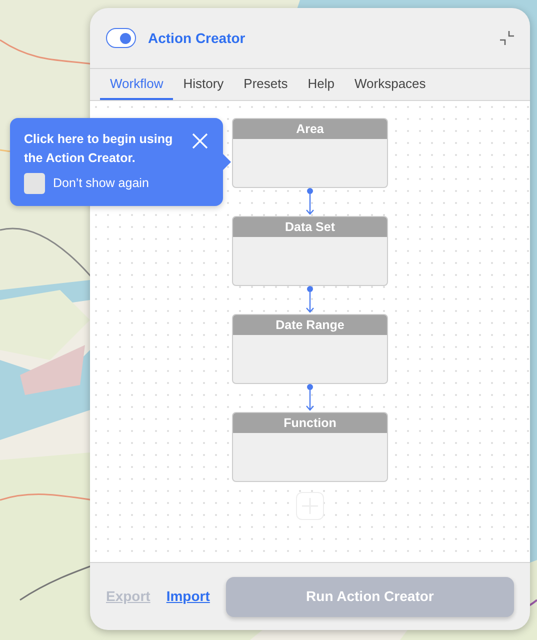  I want to click on tab: Presets, so click(266, 84).